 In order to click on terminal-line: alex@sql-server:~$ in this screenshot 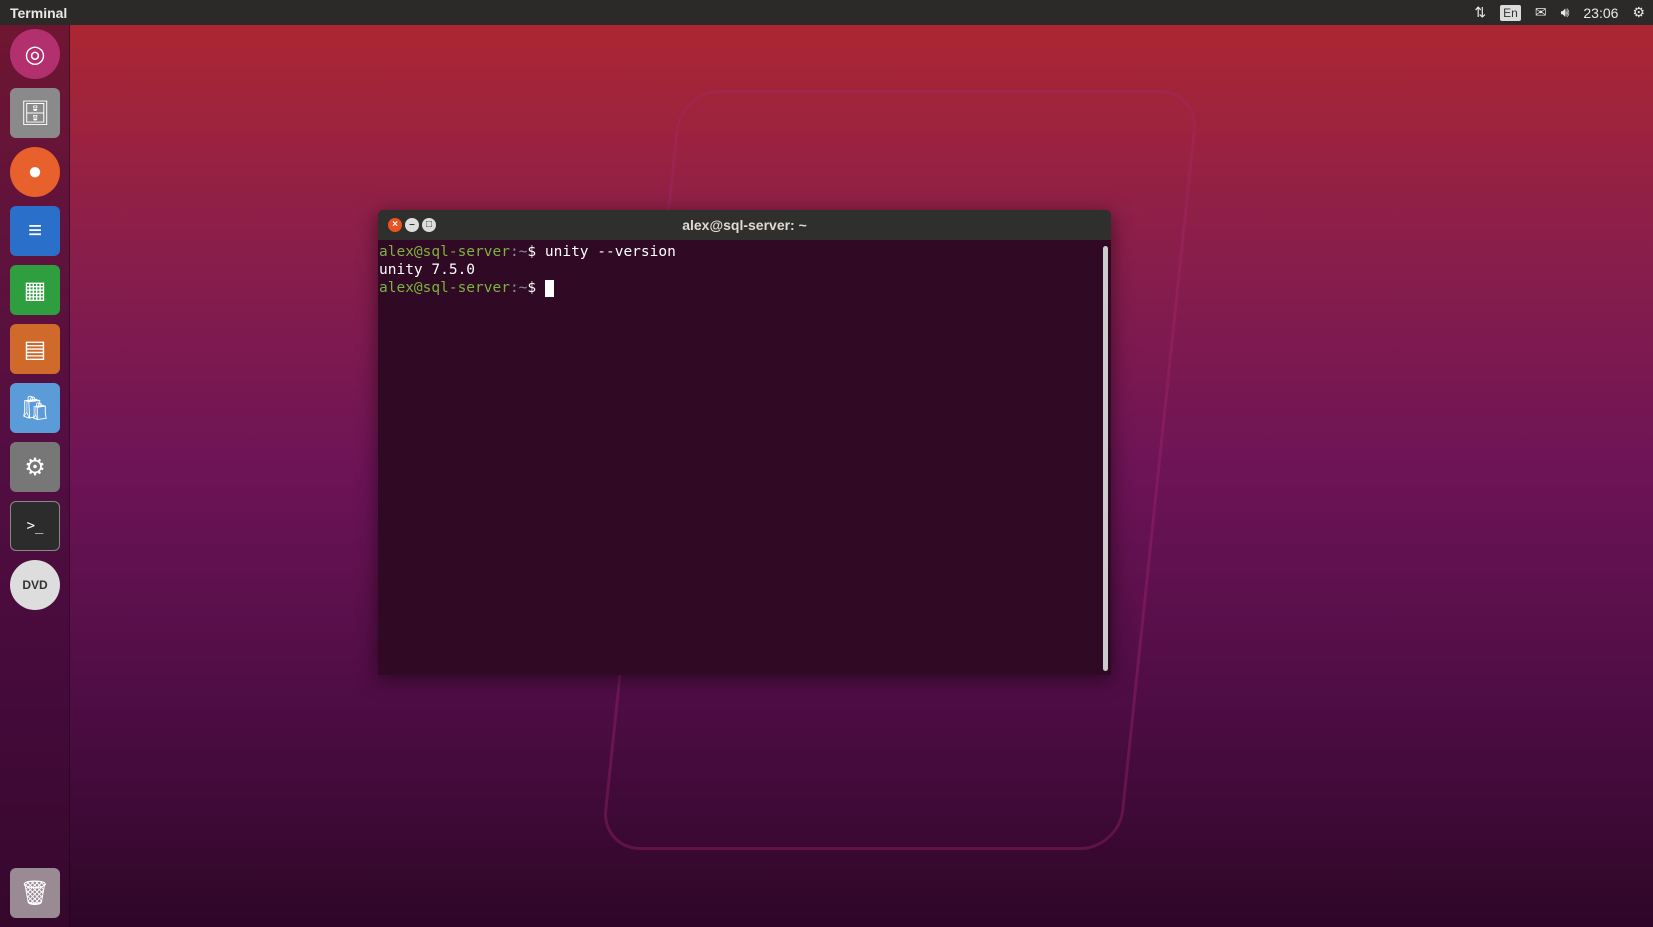, I will do `click(744, 288)`.